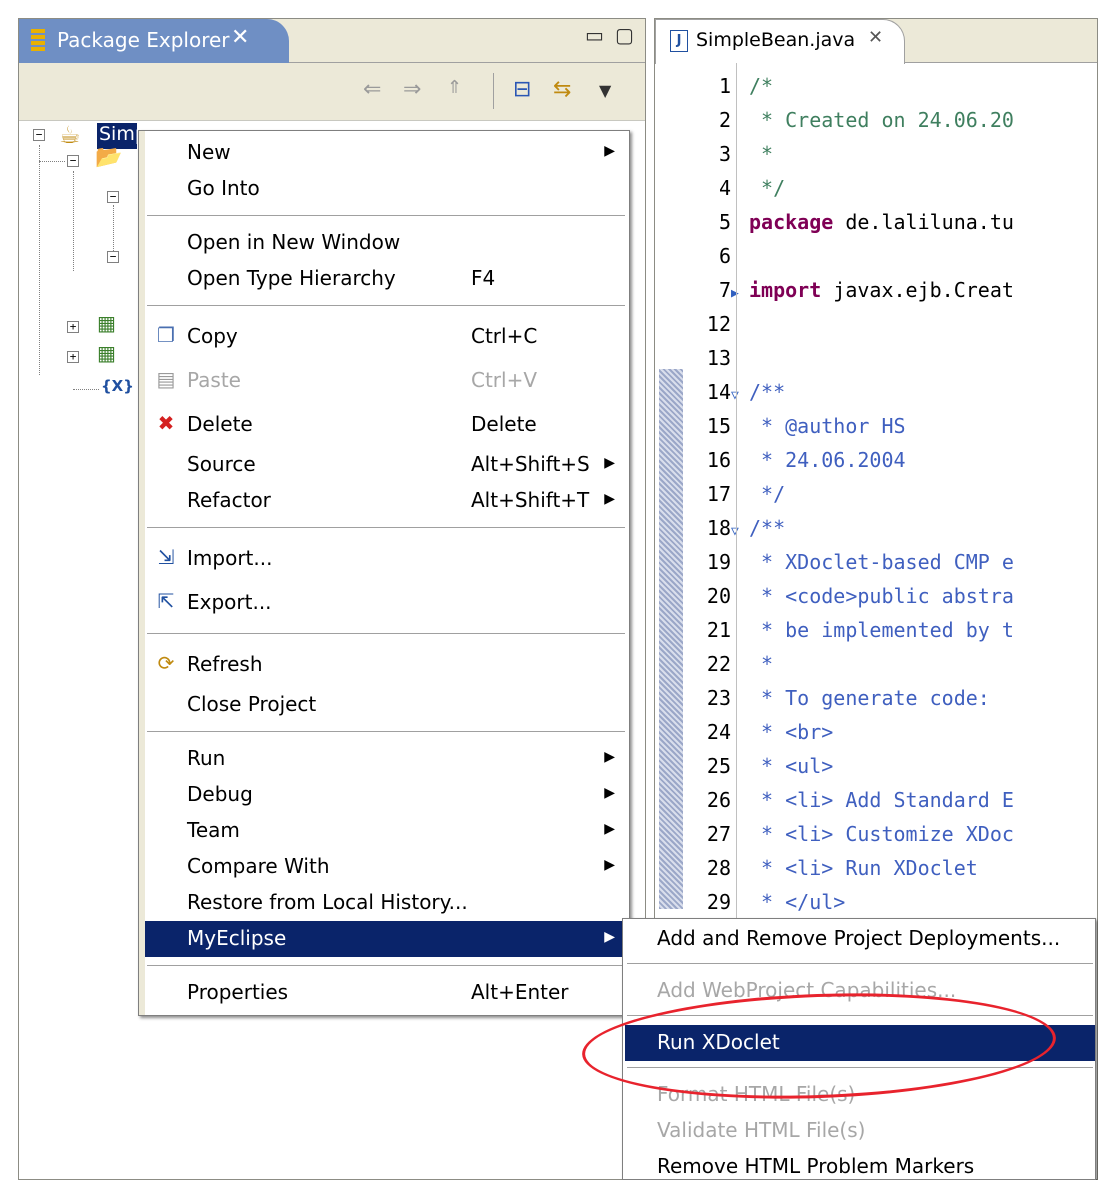  I want to click on link-with-editor-icon: ⇆, so click(562, 89).